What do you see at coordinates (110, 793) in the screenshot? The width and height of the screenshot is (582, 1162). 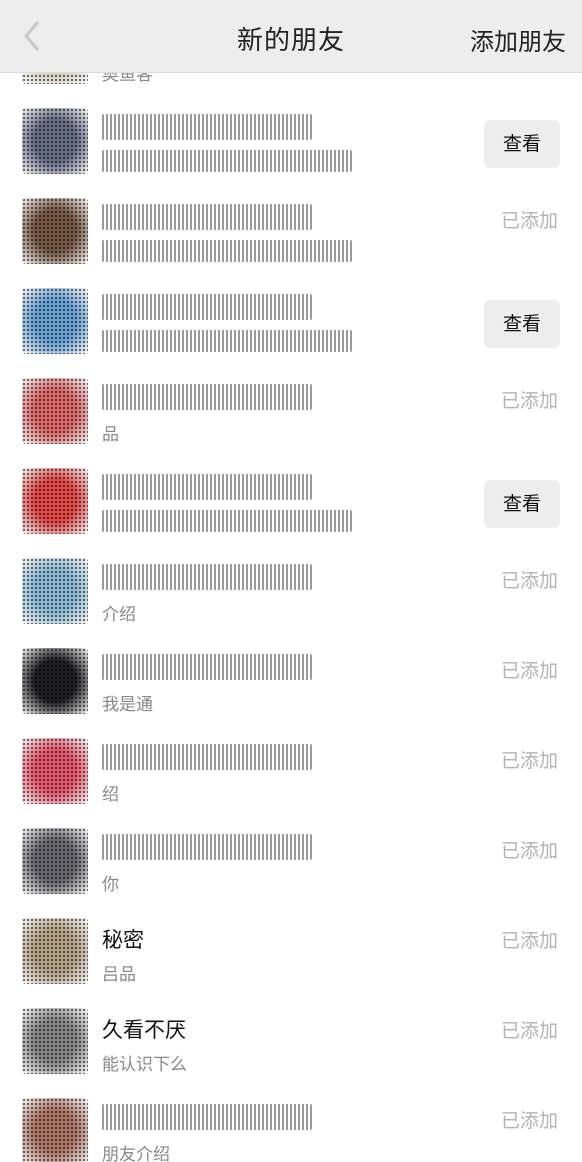 I see `friend-request-message: 绍` at bounding box center [110, 793].